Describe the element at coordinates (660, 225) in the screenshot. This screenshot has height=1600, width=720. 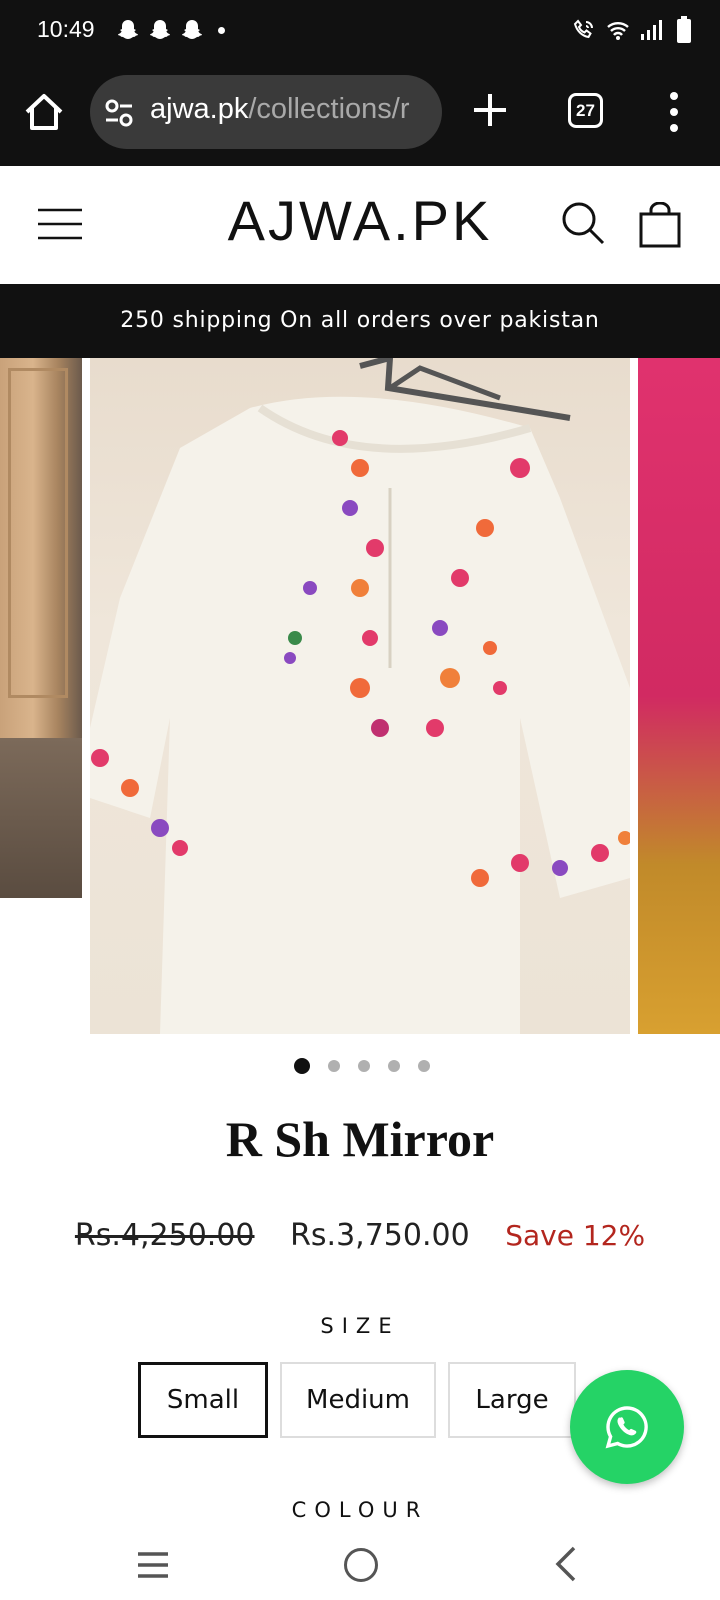
I see `cart-icon` at that location.